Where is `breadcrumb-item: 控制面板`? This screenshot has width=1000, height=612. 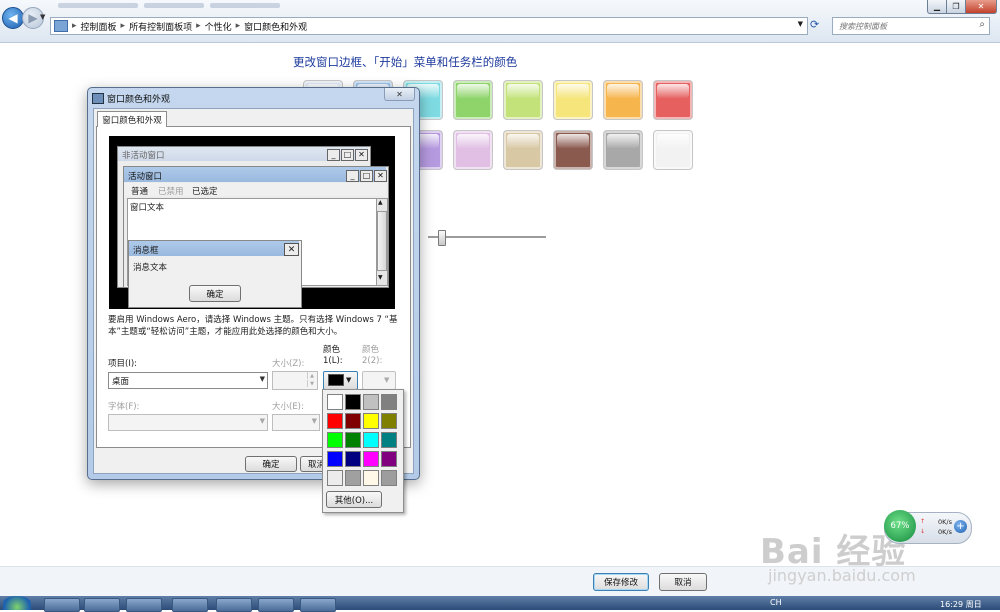 breadcrumb-item: 控制面板 is located at coordinates (99, 26).